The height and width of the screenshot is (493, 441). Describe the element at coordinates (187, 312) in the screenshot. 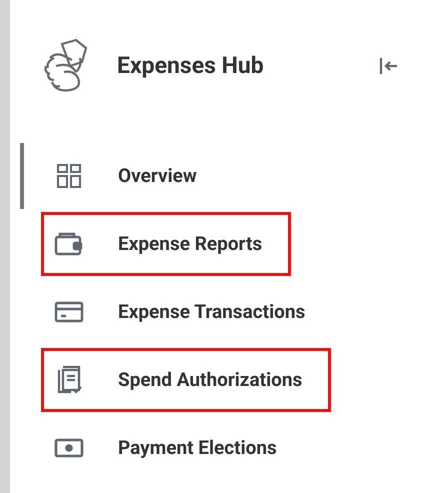

I see `nav-item: Expense Transactions` at that location.